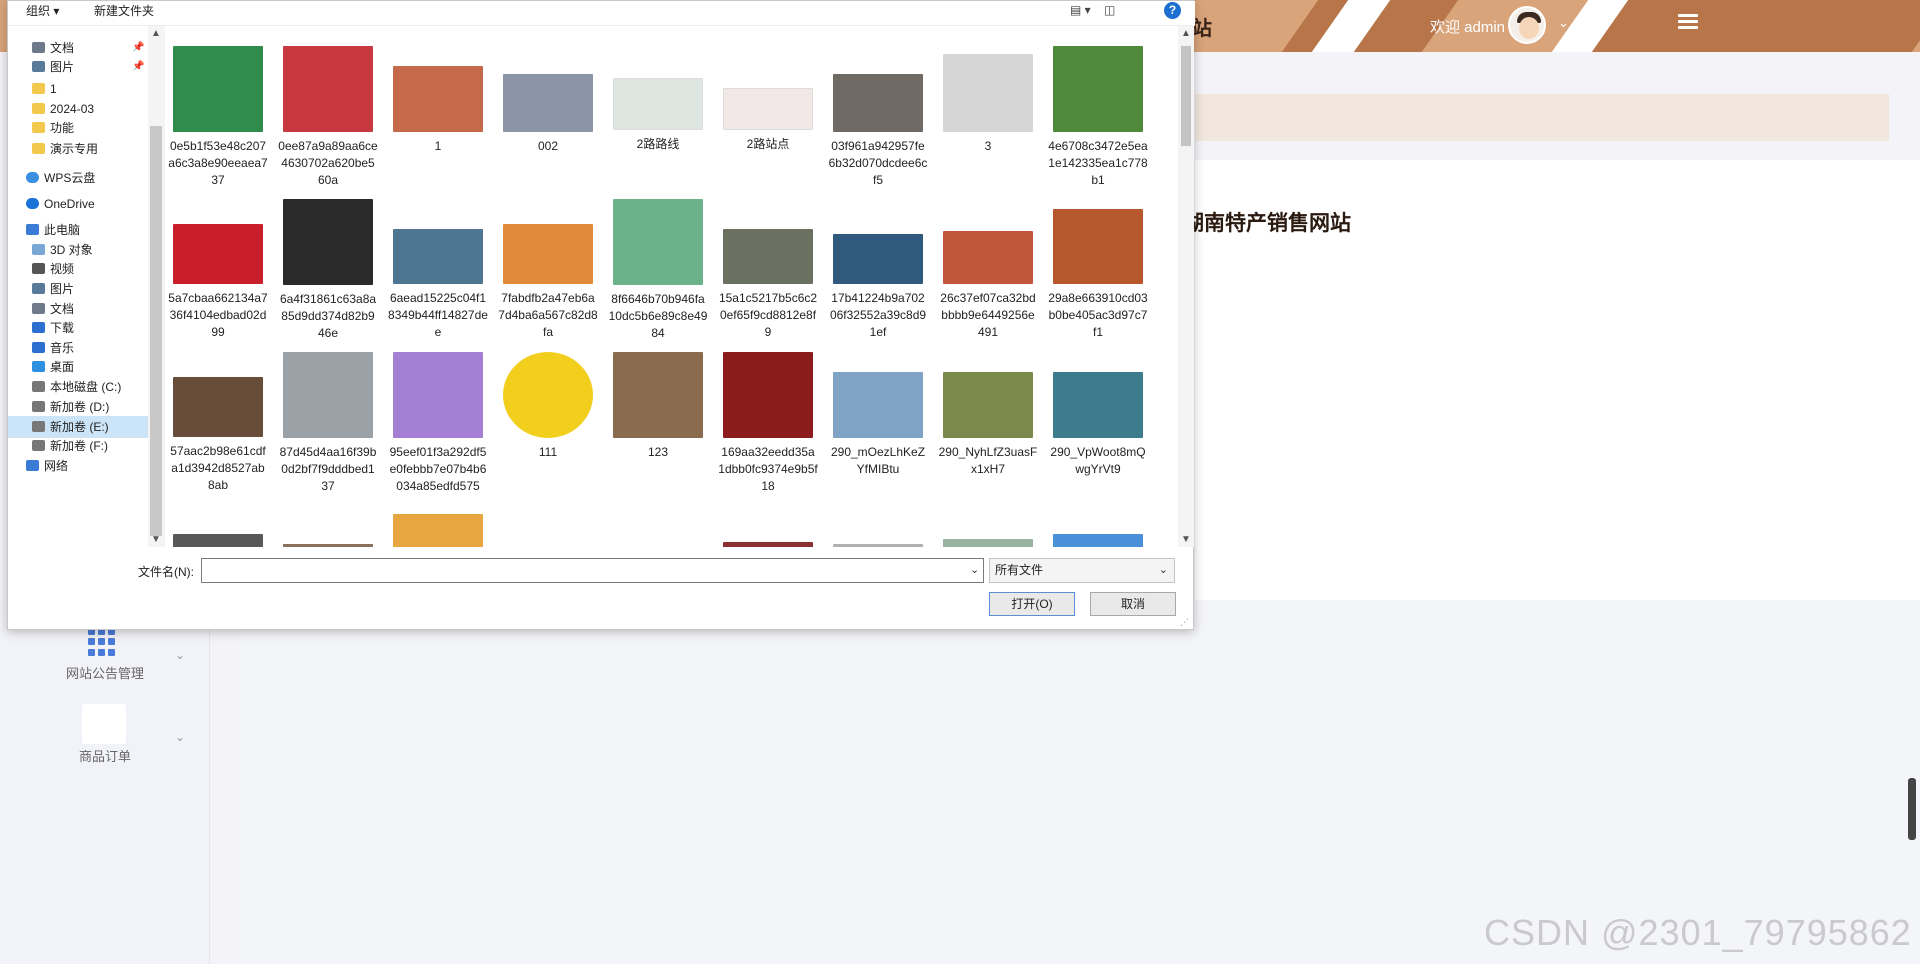  I want to click on nav-item-announcements: 网站公告管理, so click(105, 672).